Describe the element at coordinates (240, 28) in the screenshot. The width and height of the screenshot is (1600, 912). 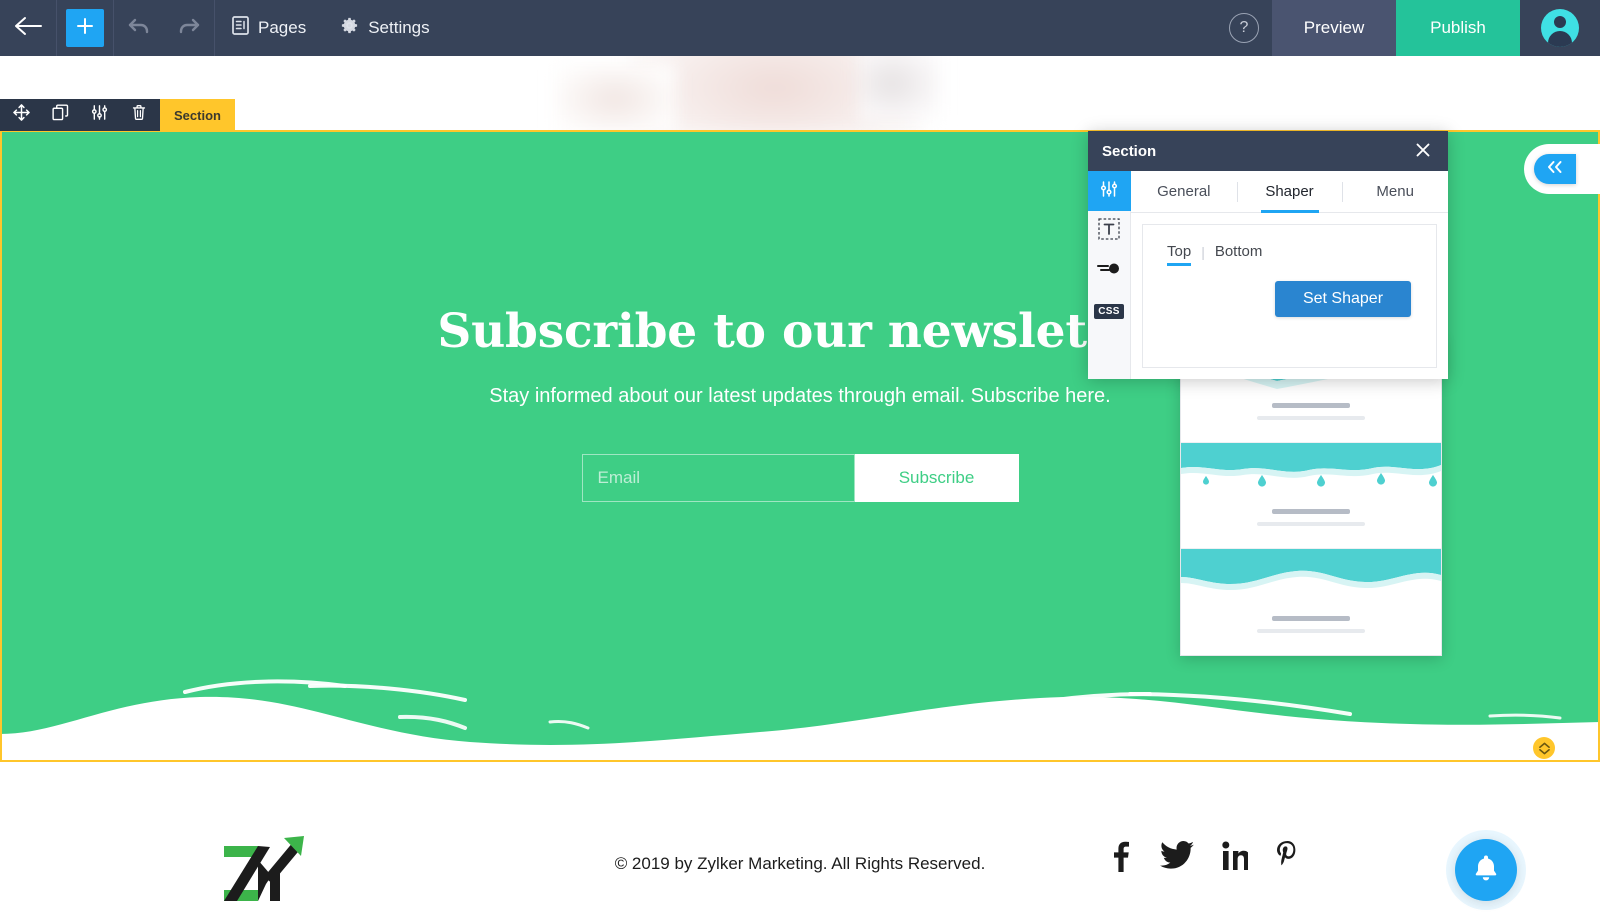
I see `pages-icon` at that location.